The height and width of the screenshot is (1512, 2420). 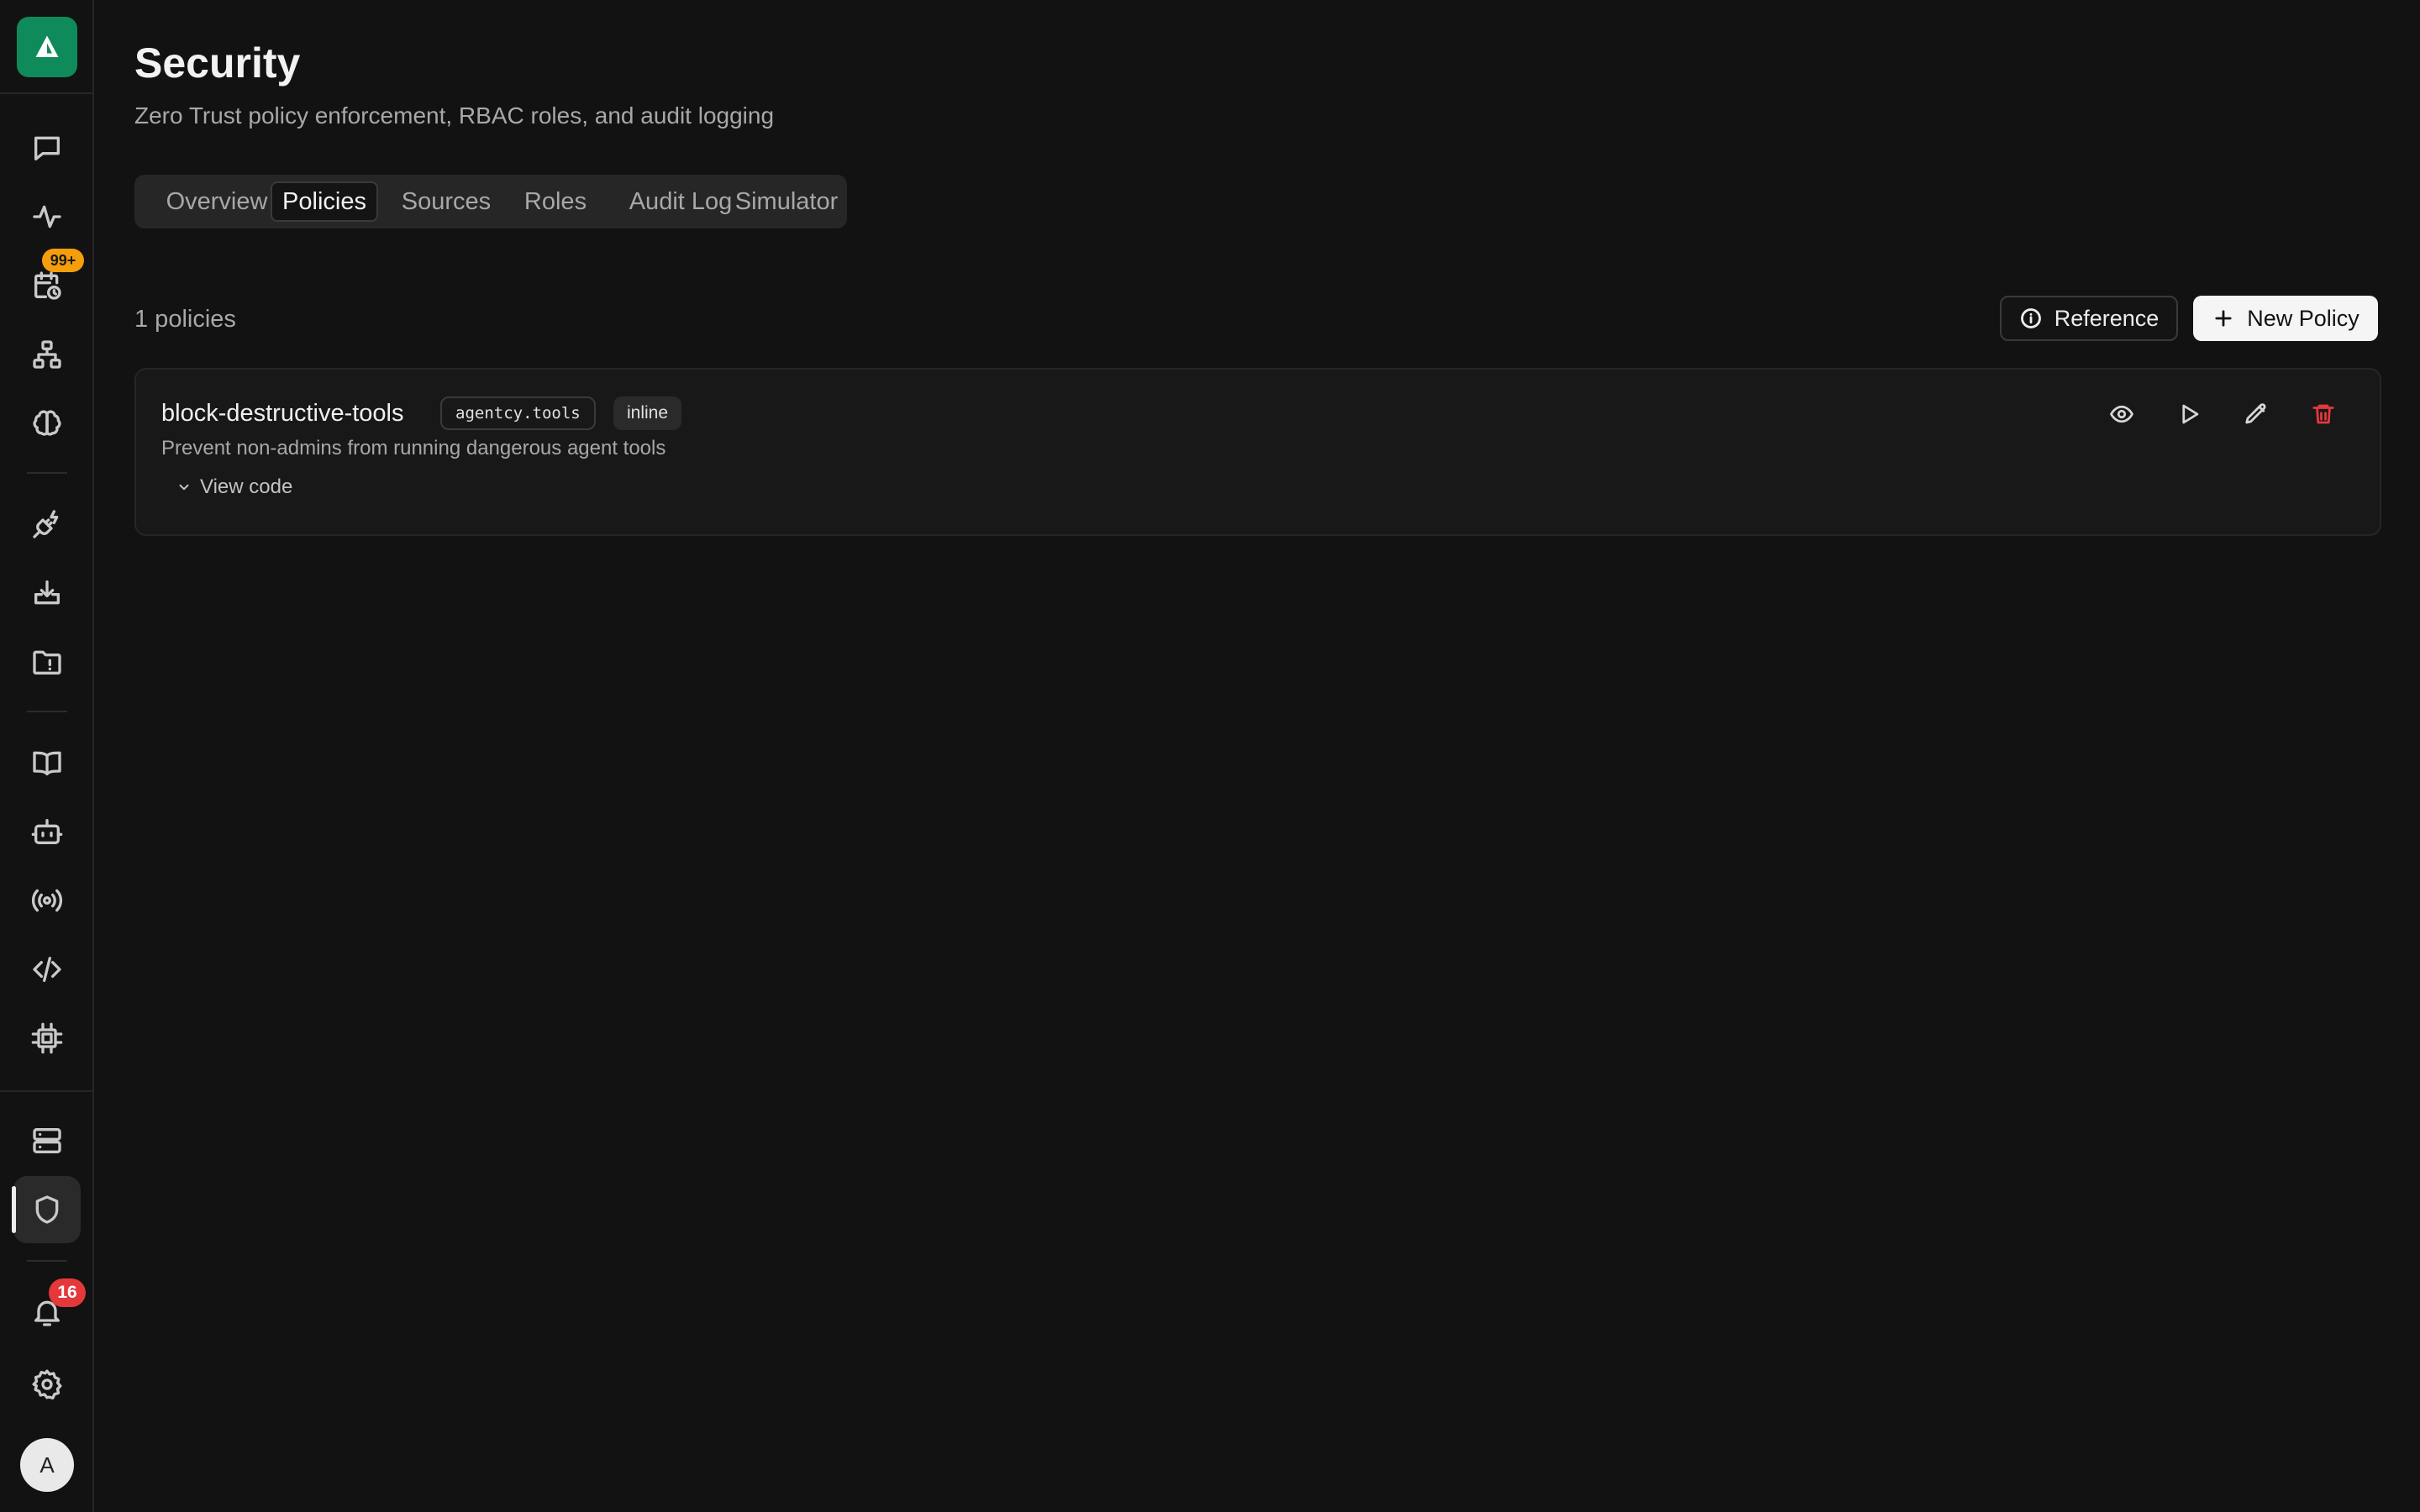 I want to click on tab-simulator: Simulator, so click(x=786, y=201).